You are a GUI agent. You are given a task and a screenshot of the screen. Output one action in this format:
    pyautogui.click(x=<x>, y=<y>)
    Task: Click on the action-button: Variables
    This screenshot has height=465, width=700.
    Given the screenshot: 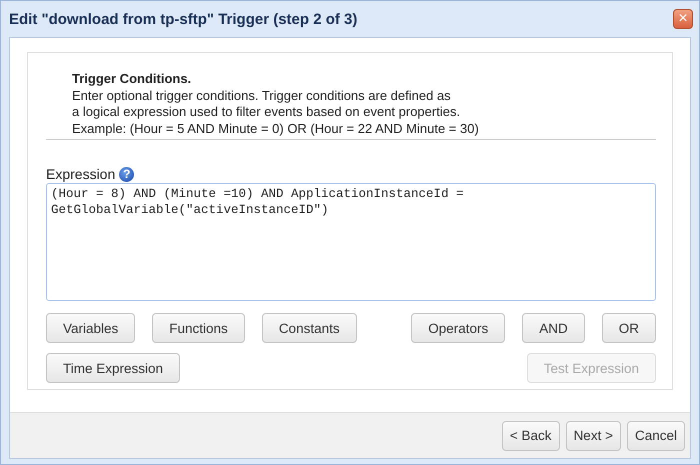 What is the action you would take?
    pyautogui.click(x=91, y=328)
    